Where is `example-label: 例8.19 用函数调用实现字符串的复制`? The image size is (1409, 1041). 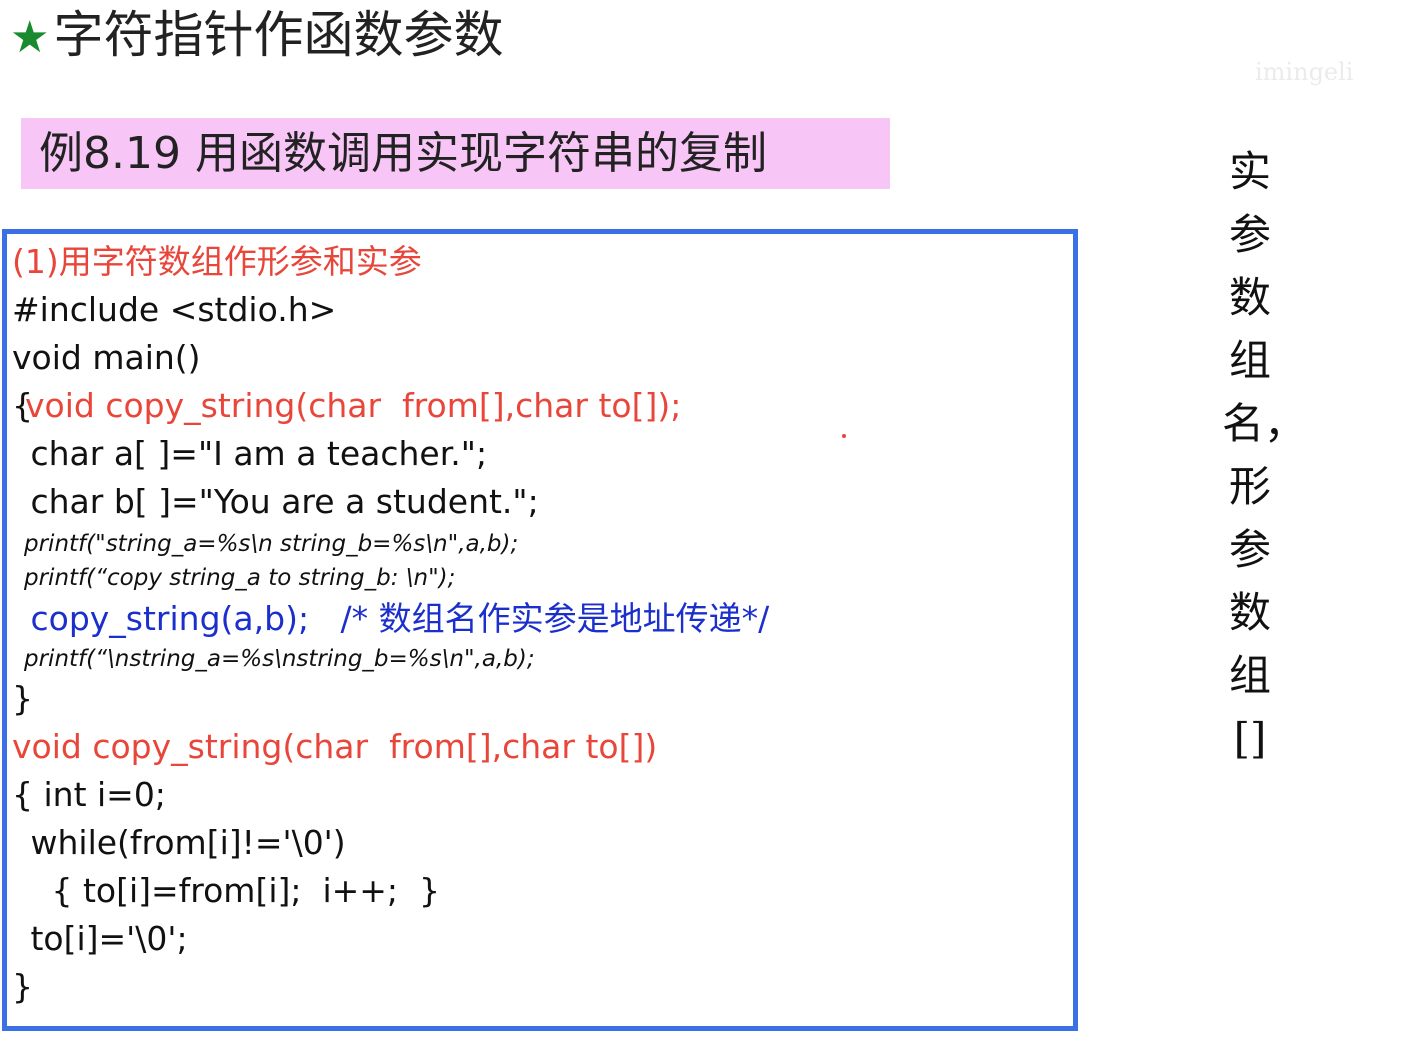 example-label: 例8.19 用函数调用实现字符串的复制 is located at coordinates (403, 153).